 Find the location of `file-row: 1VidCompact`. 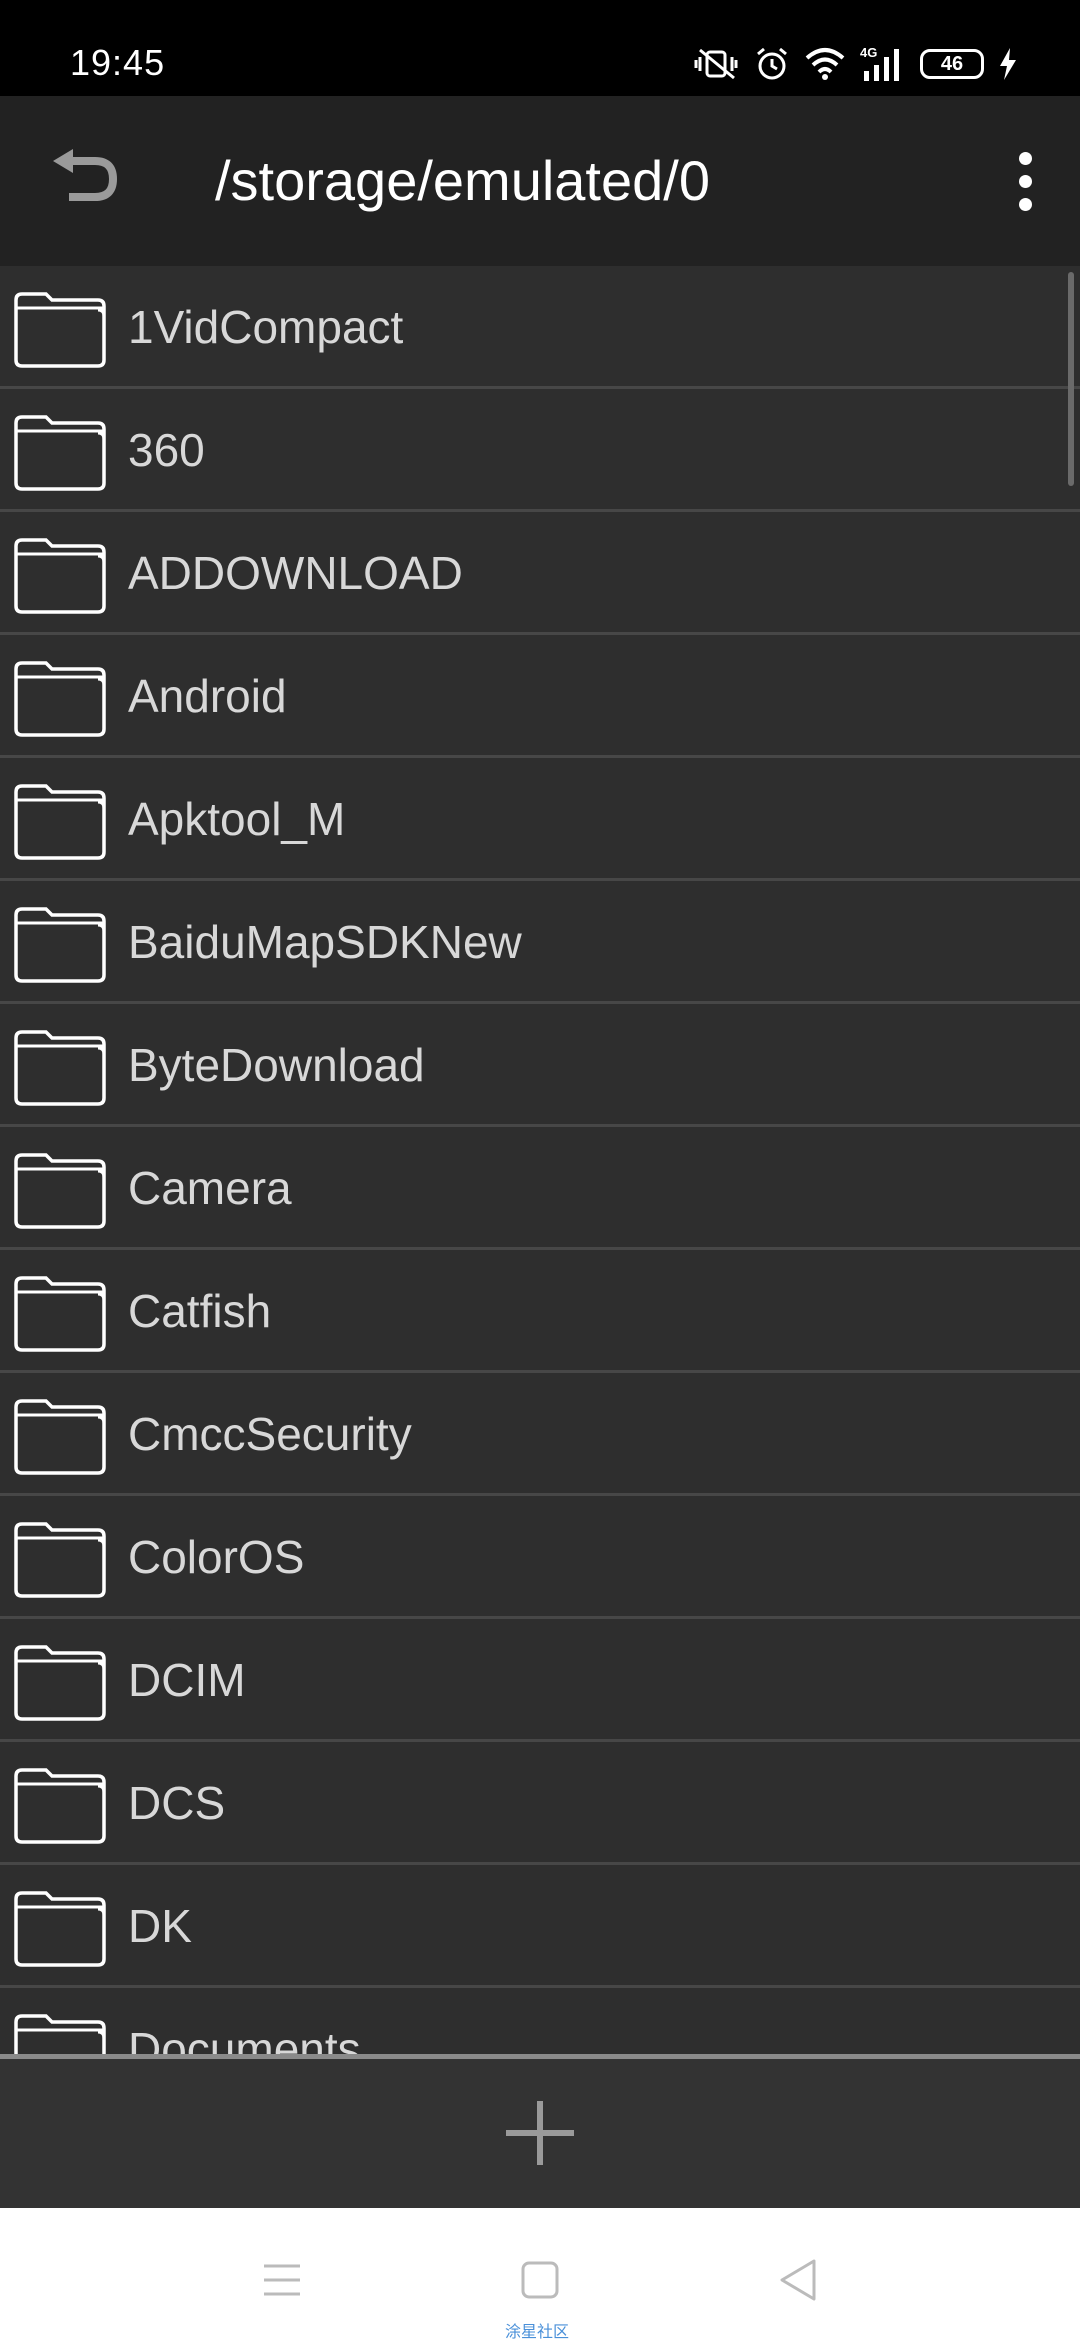

file-row: 1VidCompact is located at coordinates (540, 327).